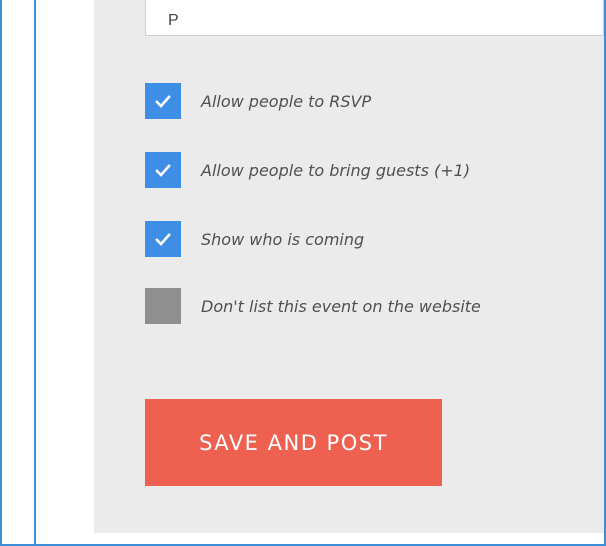 The width and height of the screenshot is (606, 546). I want to click on left-rail-divider, so click(35, 273).